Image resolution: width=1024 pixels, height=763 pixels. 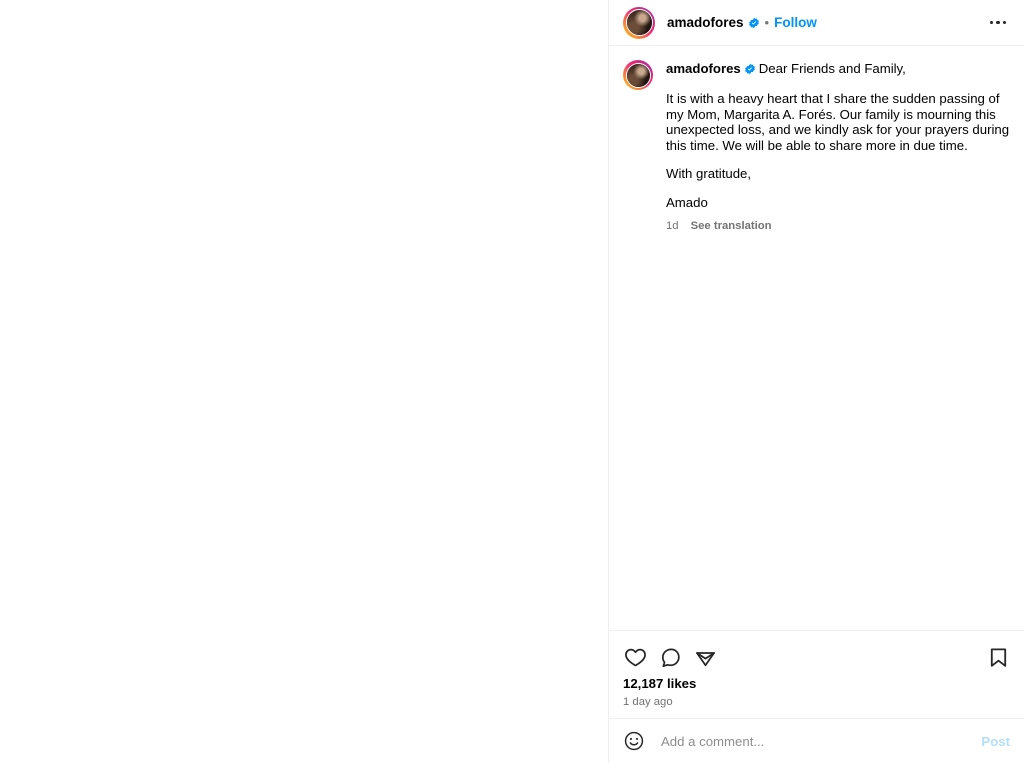 What do you see at coordinates (687, 202) in the screenshot?
I see `caption-signature: Amado` at bounding box center [687, 202].